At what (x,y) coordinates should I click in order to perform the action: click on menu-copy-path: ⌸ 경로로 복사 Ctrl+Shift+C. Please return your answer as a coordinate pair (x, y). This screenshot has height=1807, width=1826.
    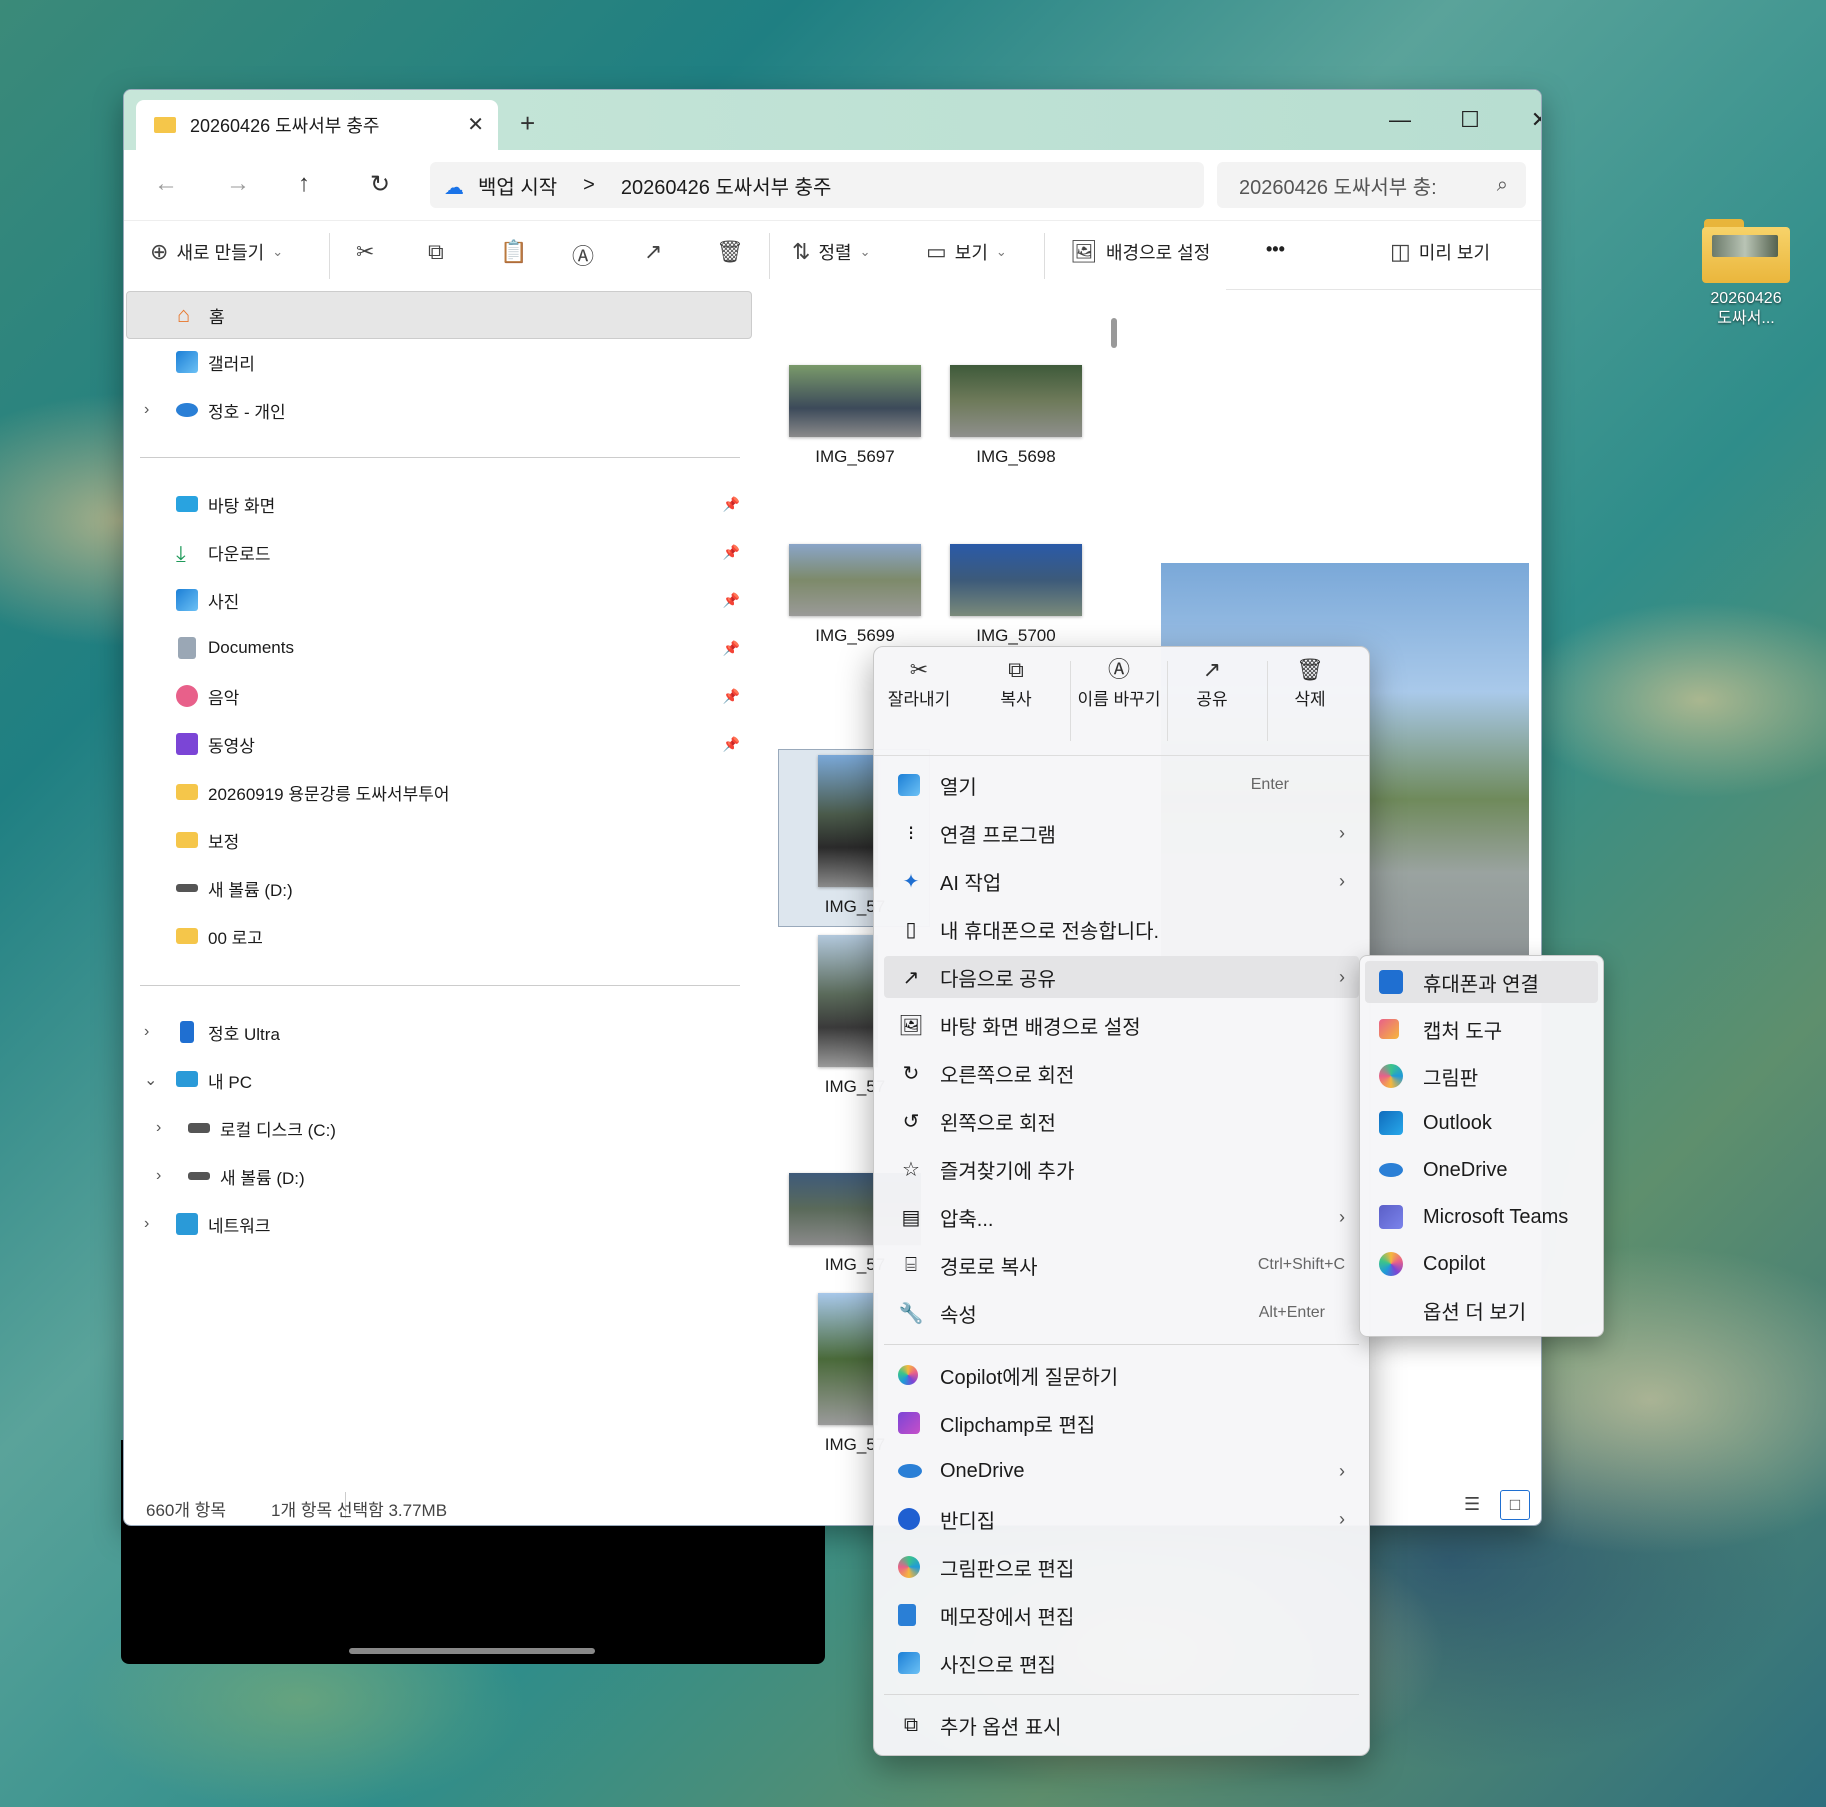
    Looking at the image, I should click on (1121, 1265).